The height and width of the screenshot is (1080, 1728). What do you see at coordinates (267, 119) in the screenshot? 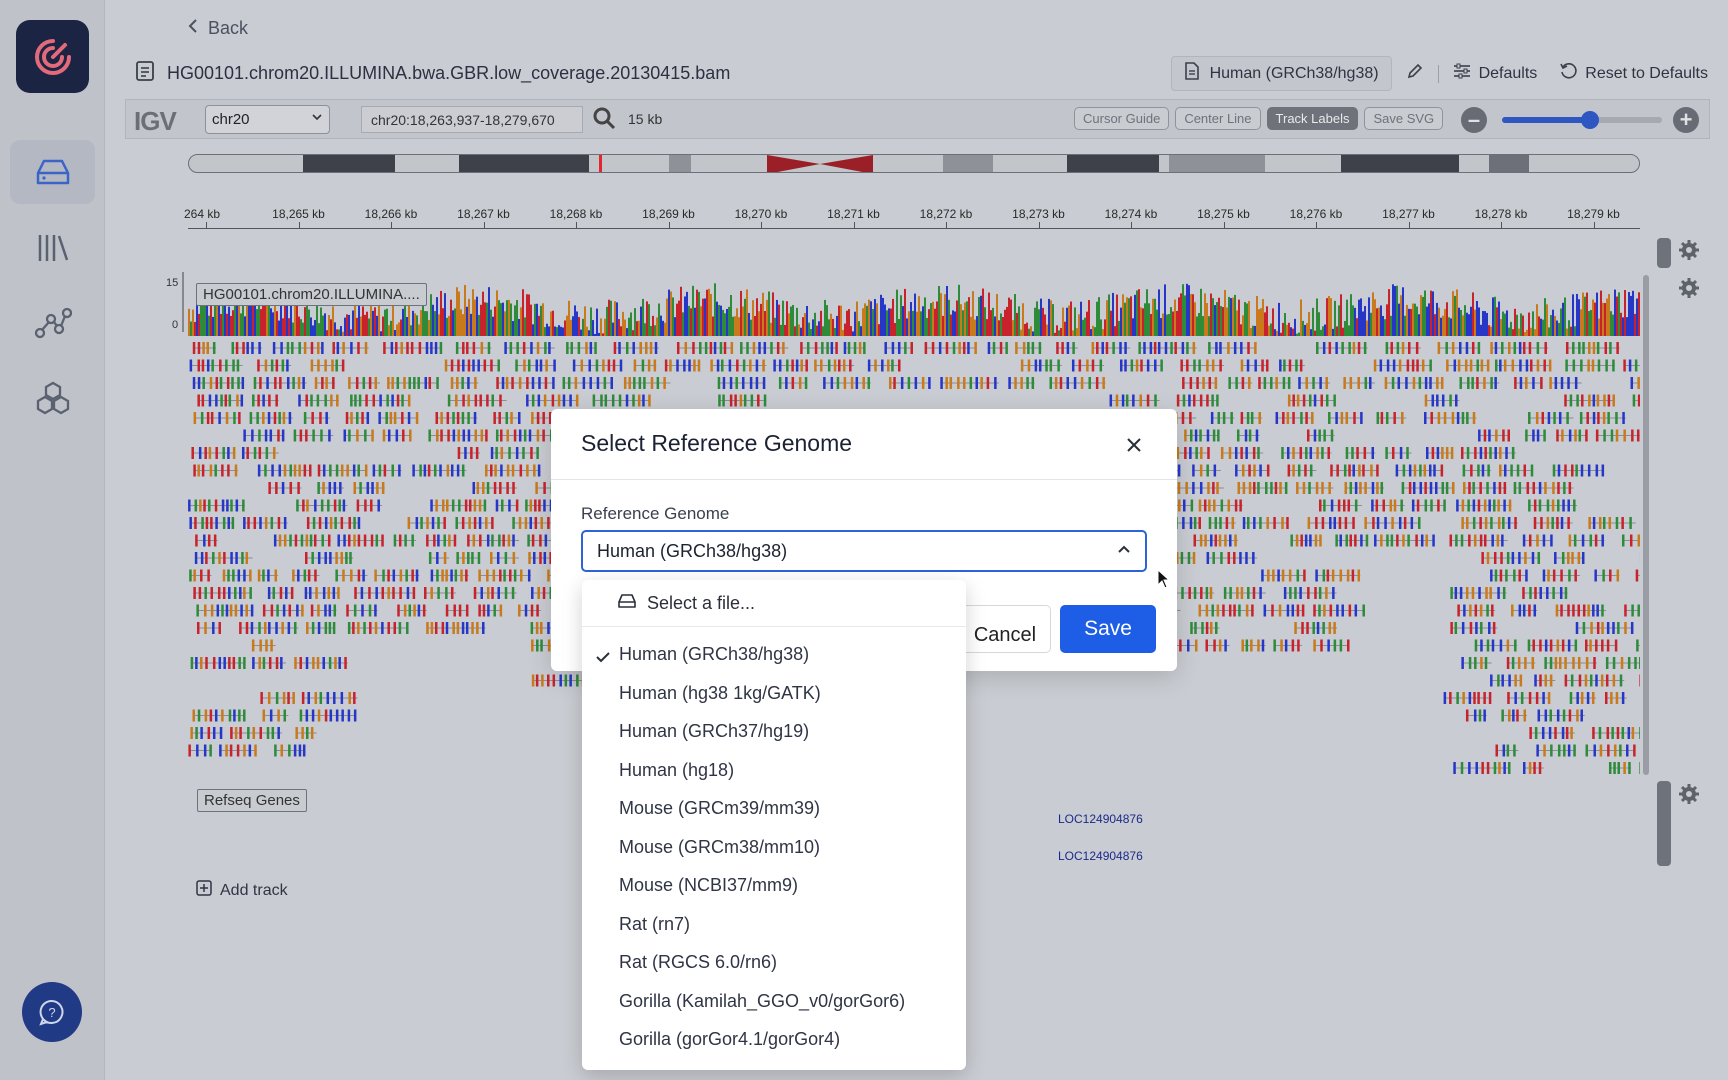
I see `chromosome-select: chr20` at bounding box center [267, 119].